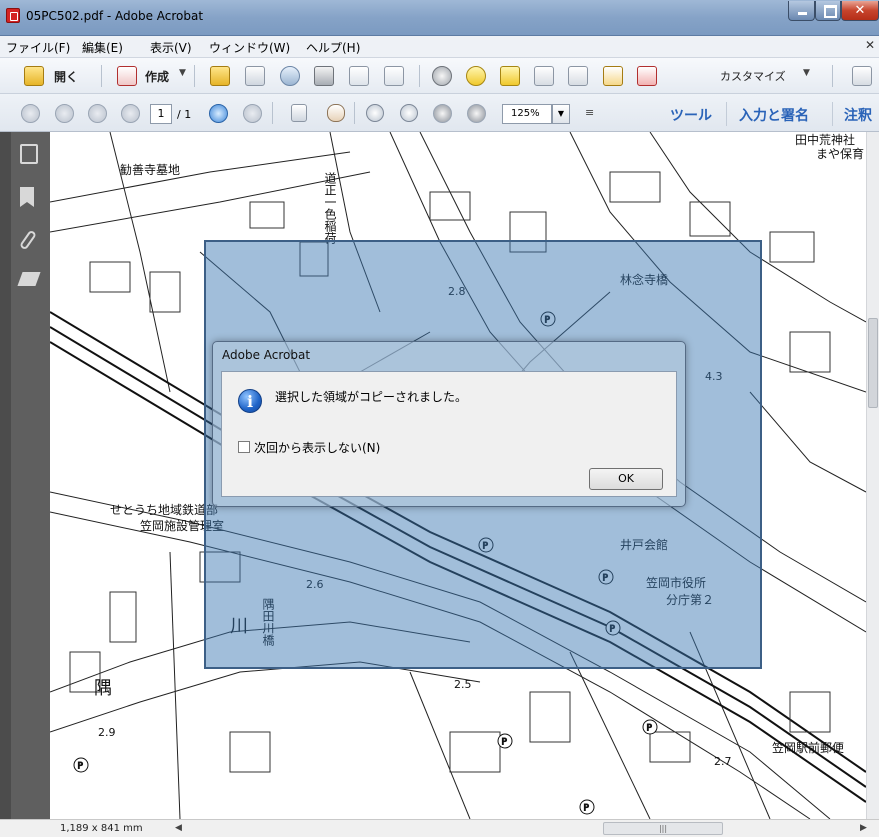 The width and height of the screenshot is (879, 837). What do you see at coordinates (64, 113) in the screenshot?
I see `previous-page-icon` at bounding box center [64, 113].